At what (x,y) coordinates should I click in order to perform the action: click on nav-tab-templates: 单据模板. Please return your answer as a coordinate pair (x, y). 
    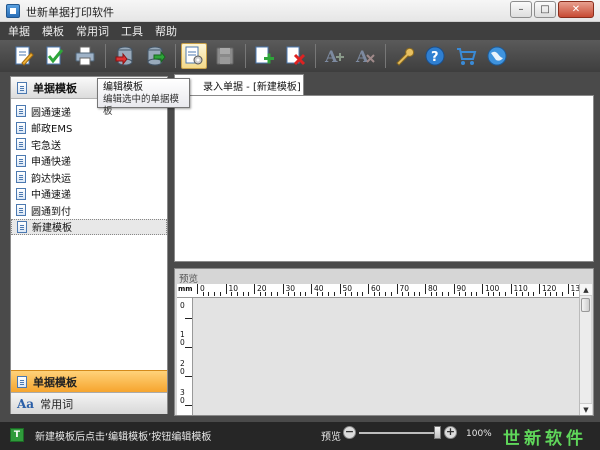
    Looking at the image, I should click on (89, 381).